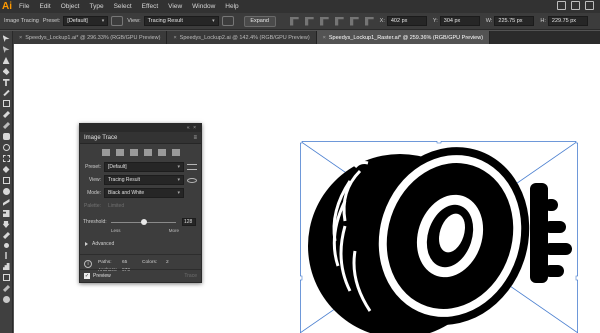 This screenshot has height=333, width=600. Describe the element at coordinates (6, 82) in the screenshot. I see `type-tool-icon` at that location.